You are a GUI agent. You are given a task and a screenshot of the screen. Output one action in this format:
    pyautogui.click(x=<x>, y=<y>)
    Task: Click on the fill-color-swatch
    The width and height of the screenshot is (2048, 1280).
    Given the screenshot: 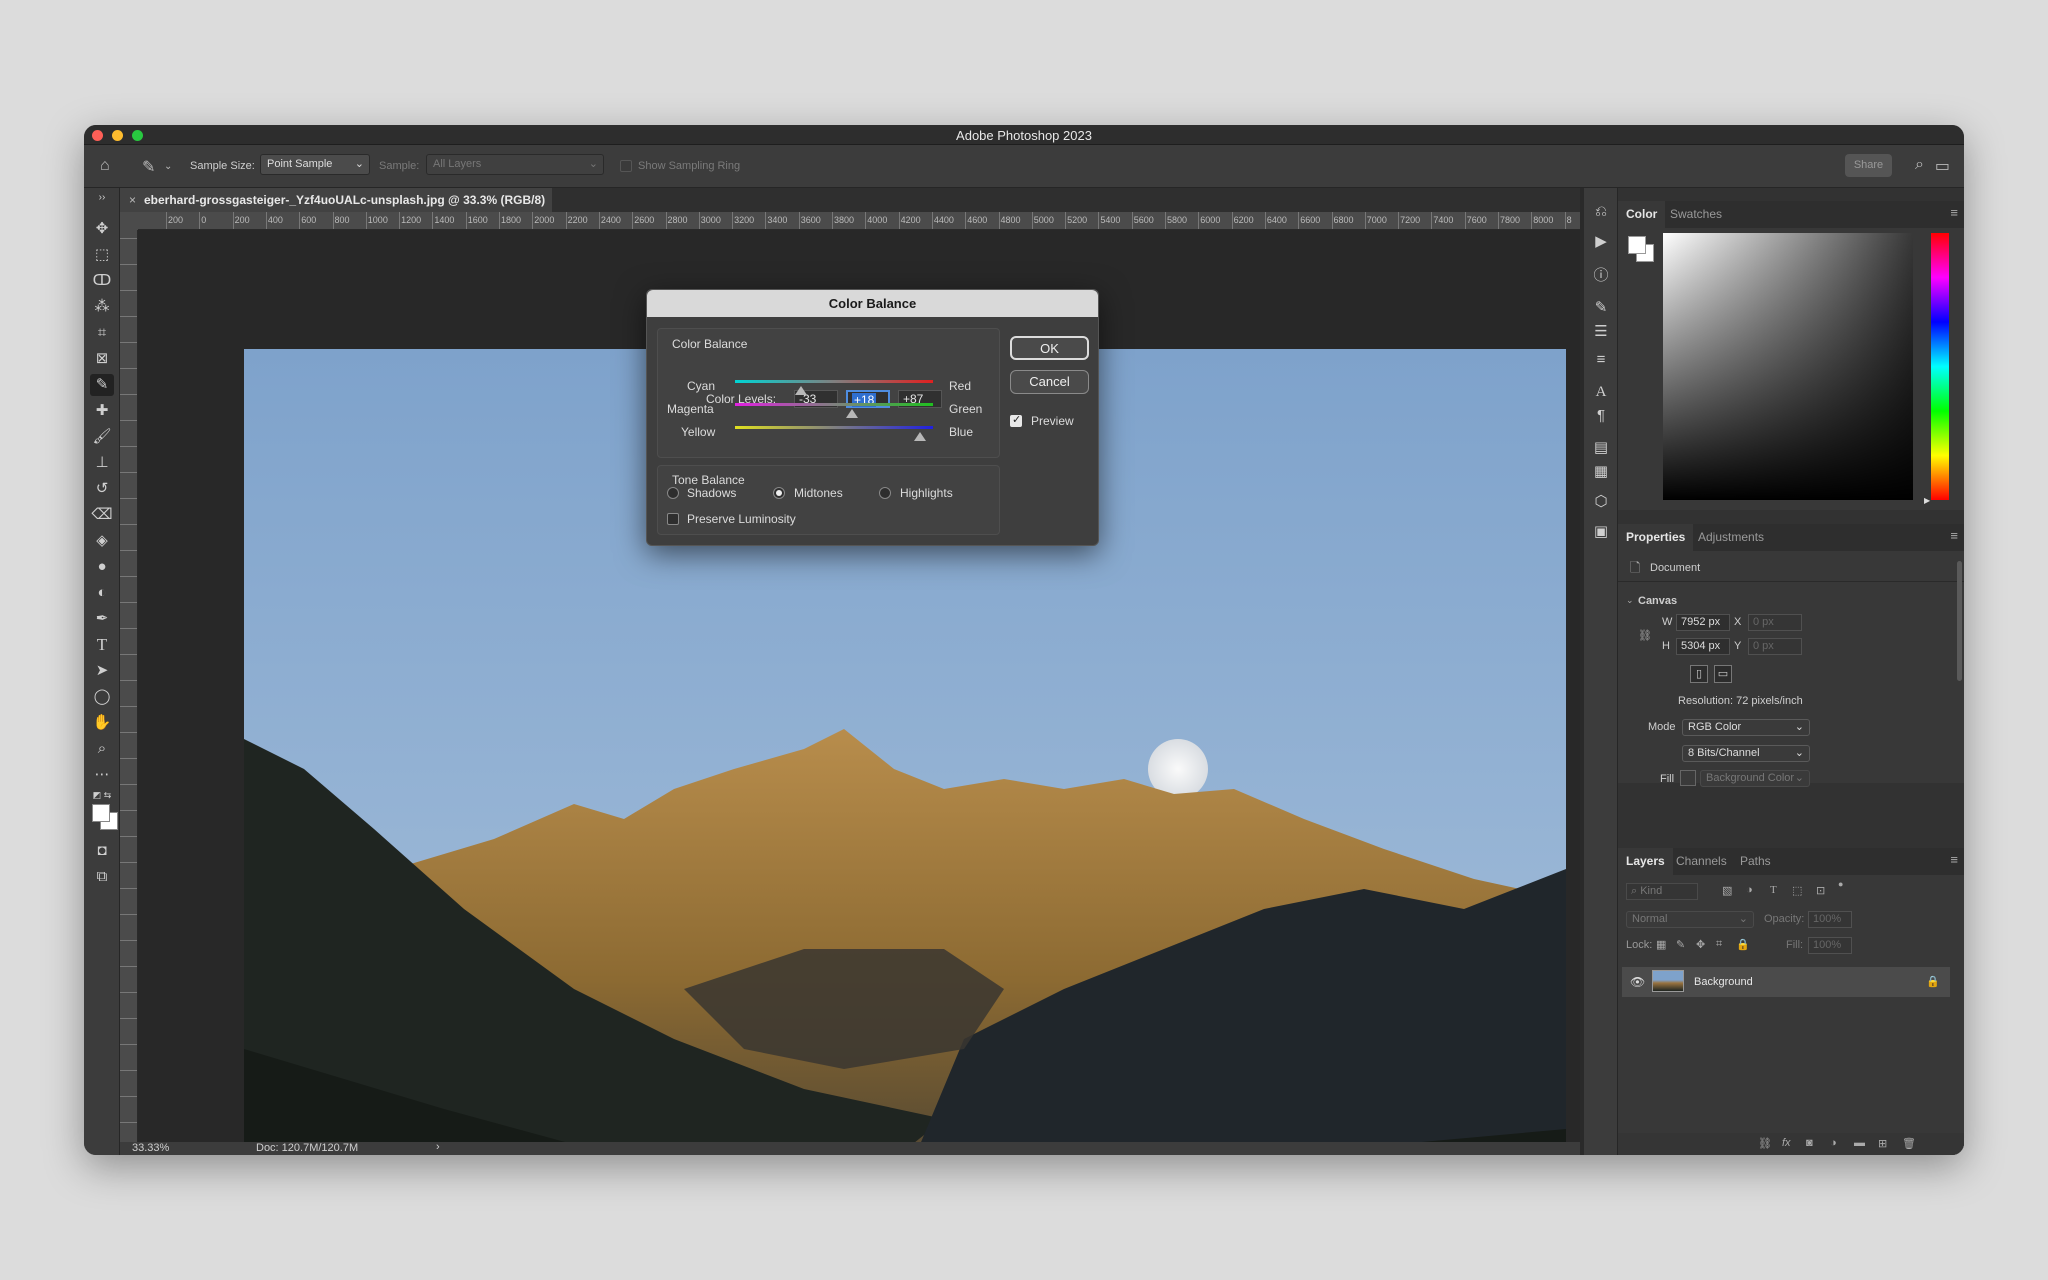 What is the action you would take?
    pyautogui.click(x=1688, y=778)
    